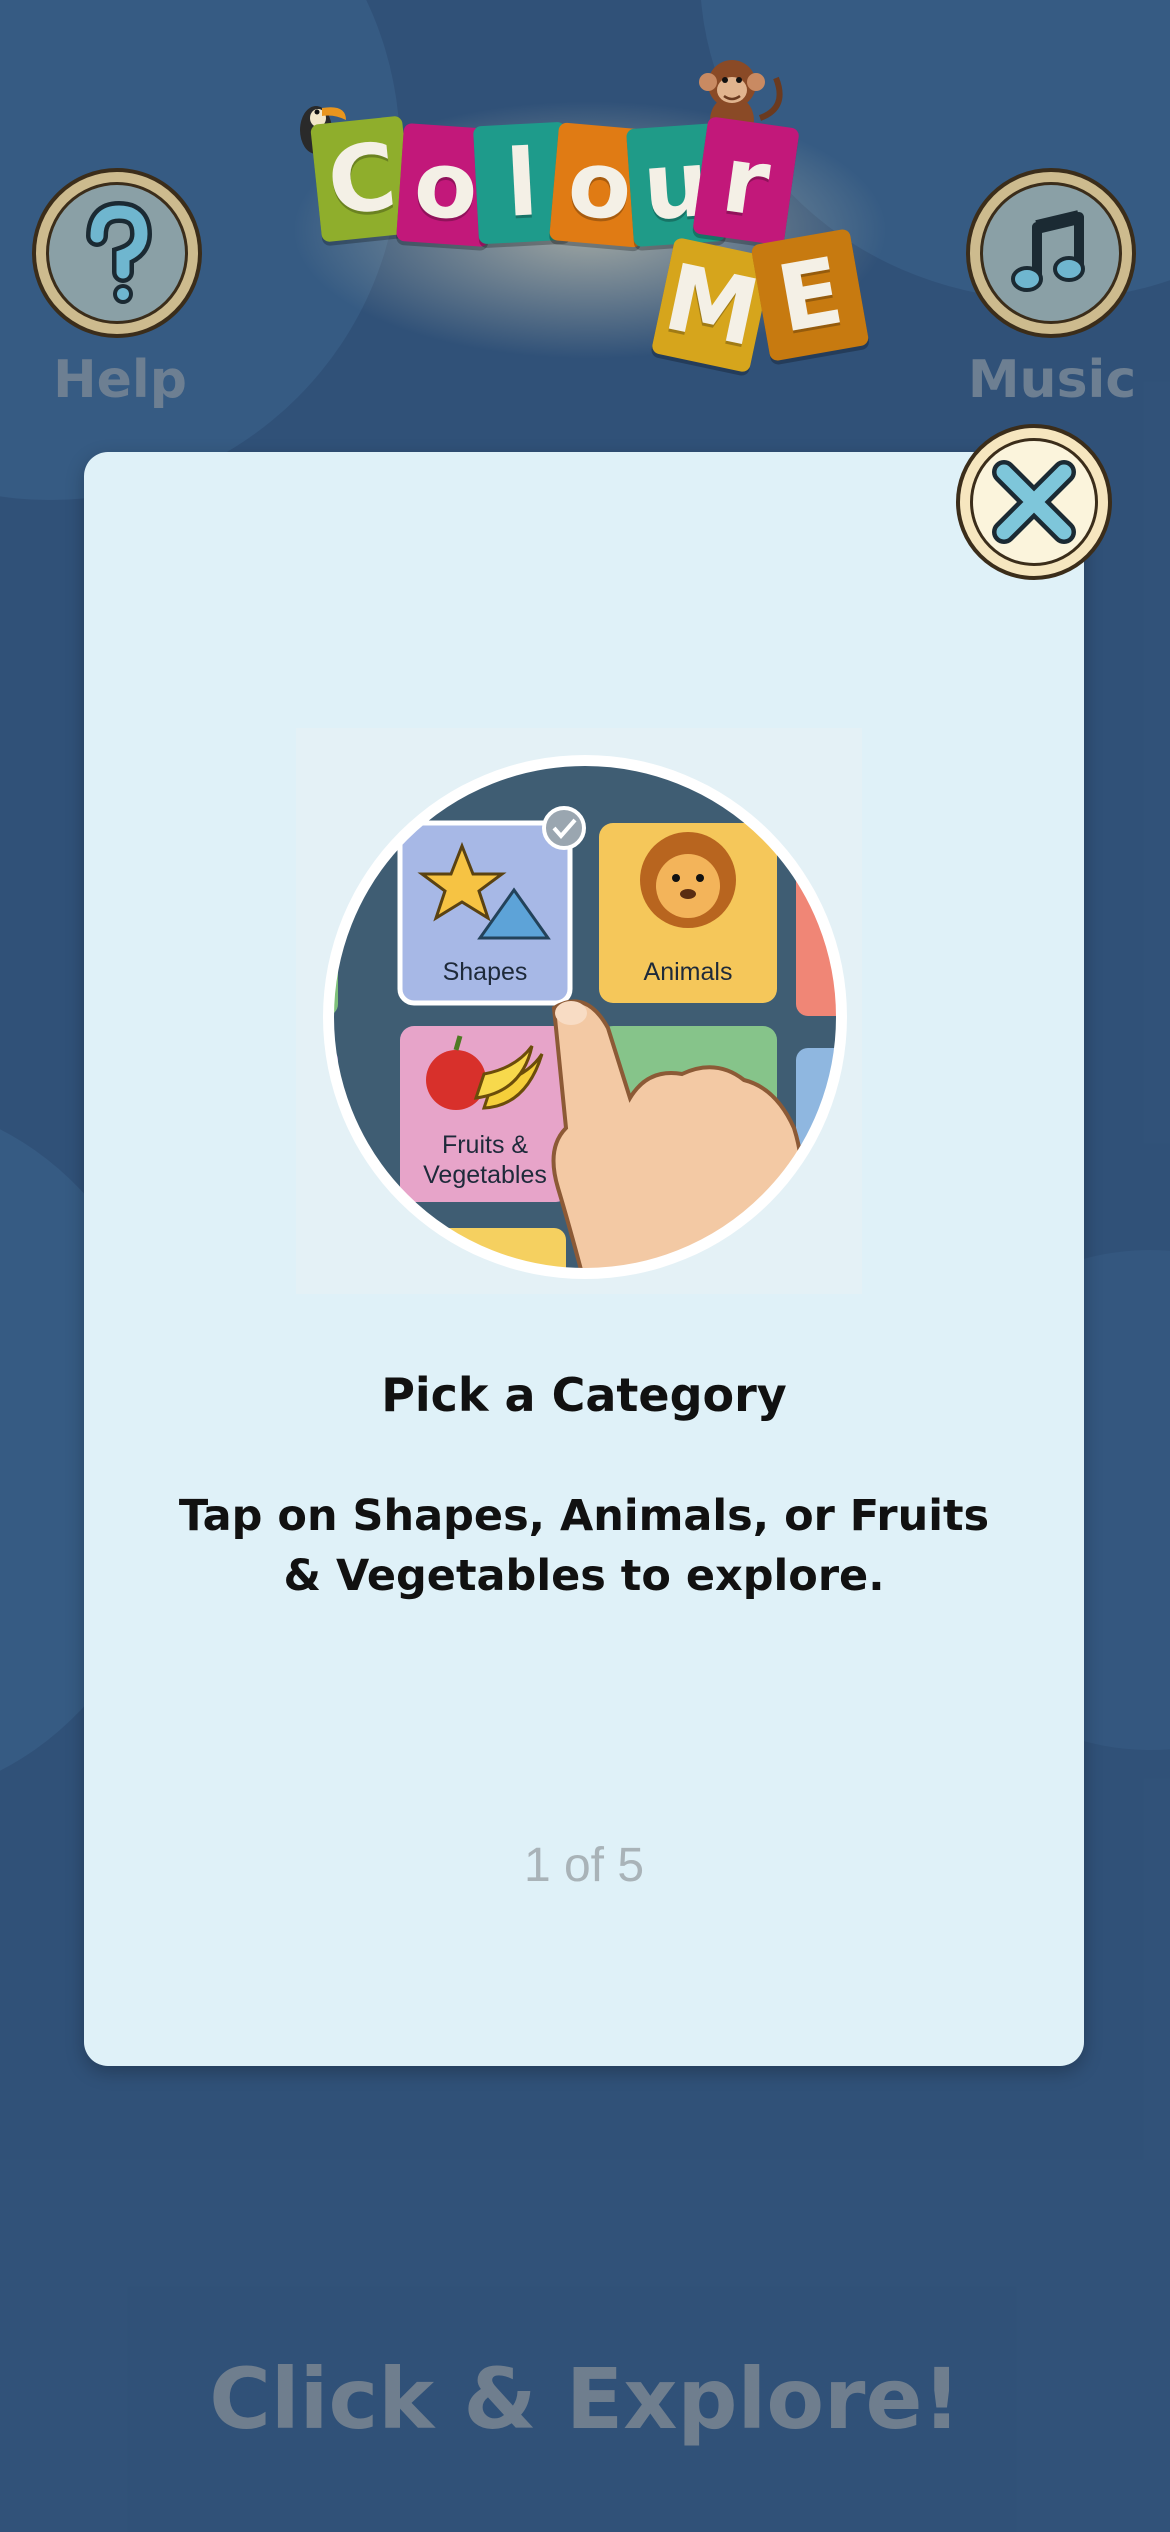  What do you see at coordinates (485, 972) in the screenshot?
I see `tile-label-shapes: Shapes` at bounding box center [485, 972].